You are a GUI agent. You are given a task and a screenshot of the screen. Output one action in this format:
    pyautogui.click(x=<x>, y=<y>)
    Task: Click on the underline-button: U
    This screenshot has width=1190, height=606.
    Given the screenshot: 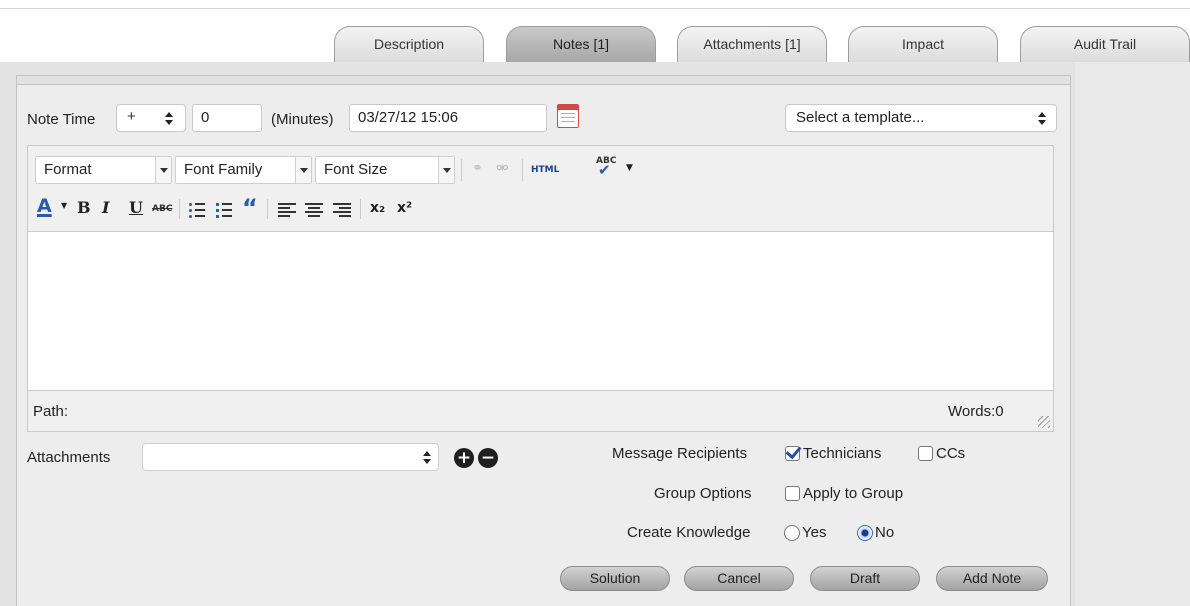 What is the action you would take?
    pyautogui.click(x=136, y=207)
    